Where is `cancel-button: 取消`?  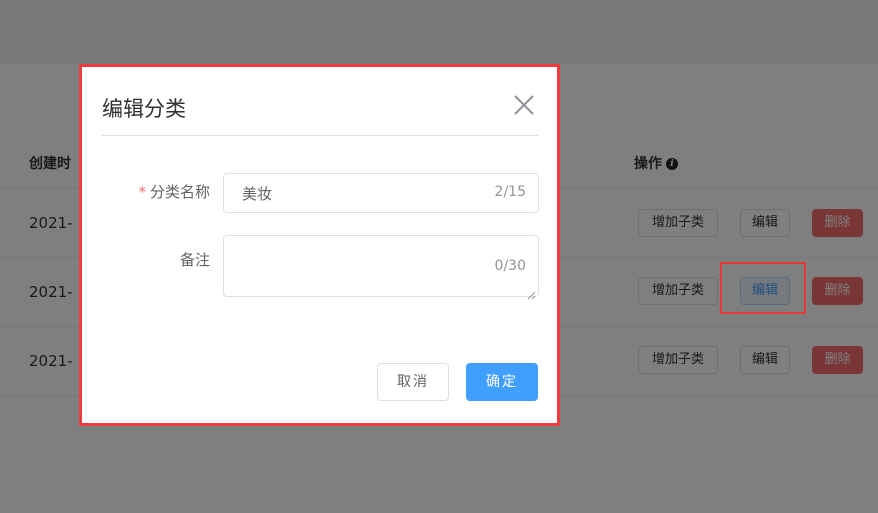 cancel-button: 取消 is located at coordinates (413, 382).